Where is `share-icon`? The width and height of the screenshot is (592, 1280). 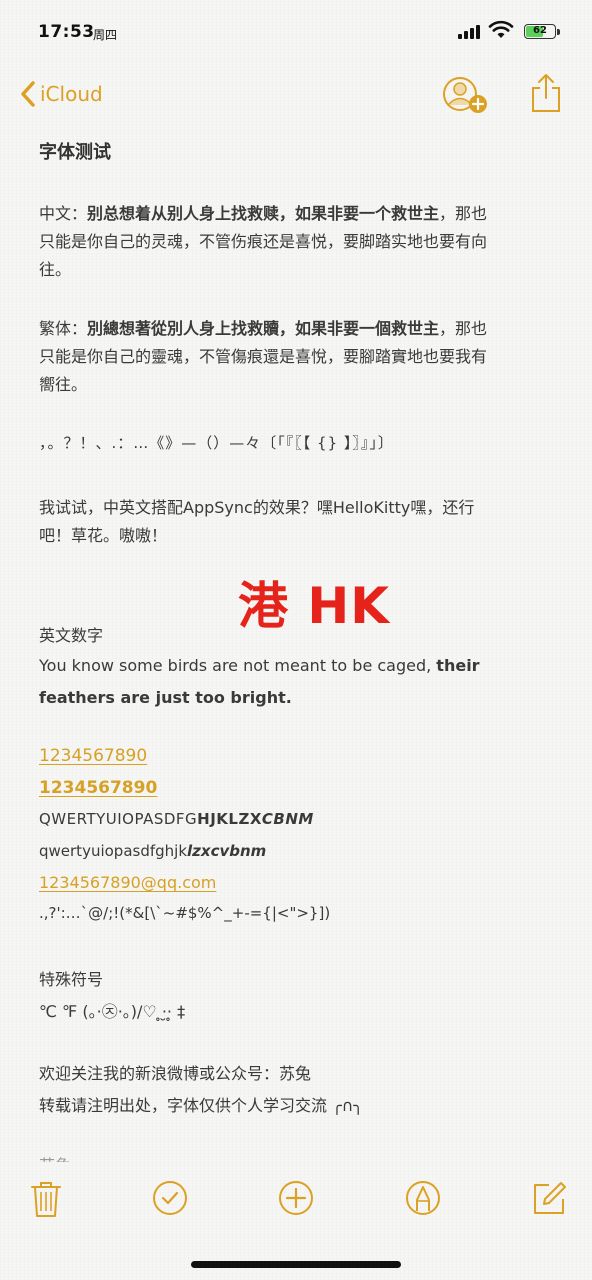 share-icon is located at coordinates (546, 93).